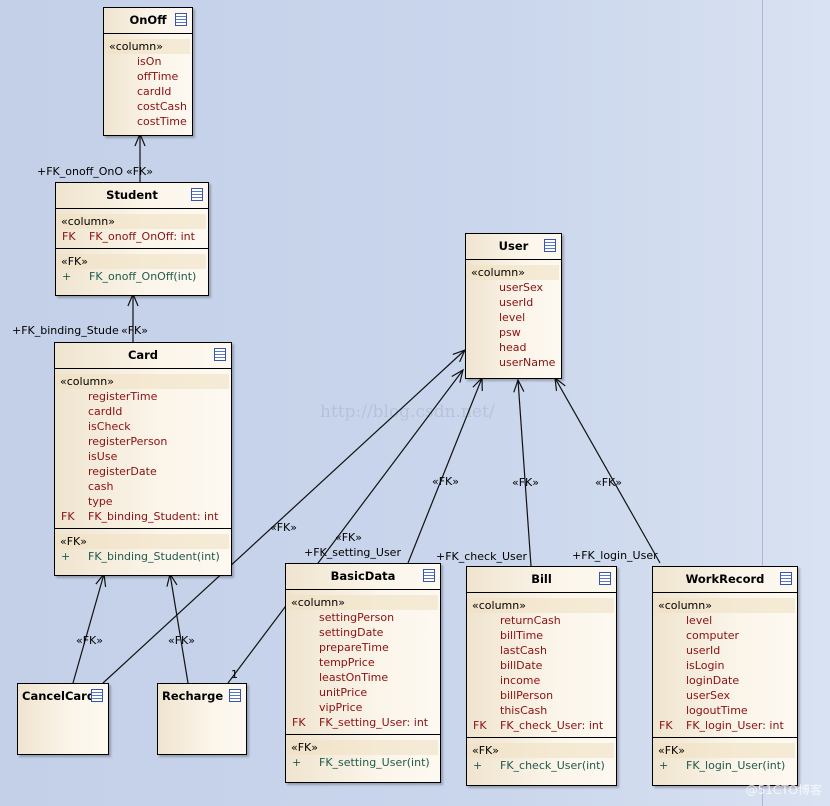  I want to click on column-row: tempPrice, so click(363, 662).